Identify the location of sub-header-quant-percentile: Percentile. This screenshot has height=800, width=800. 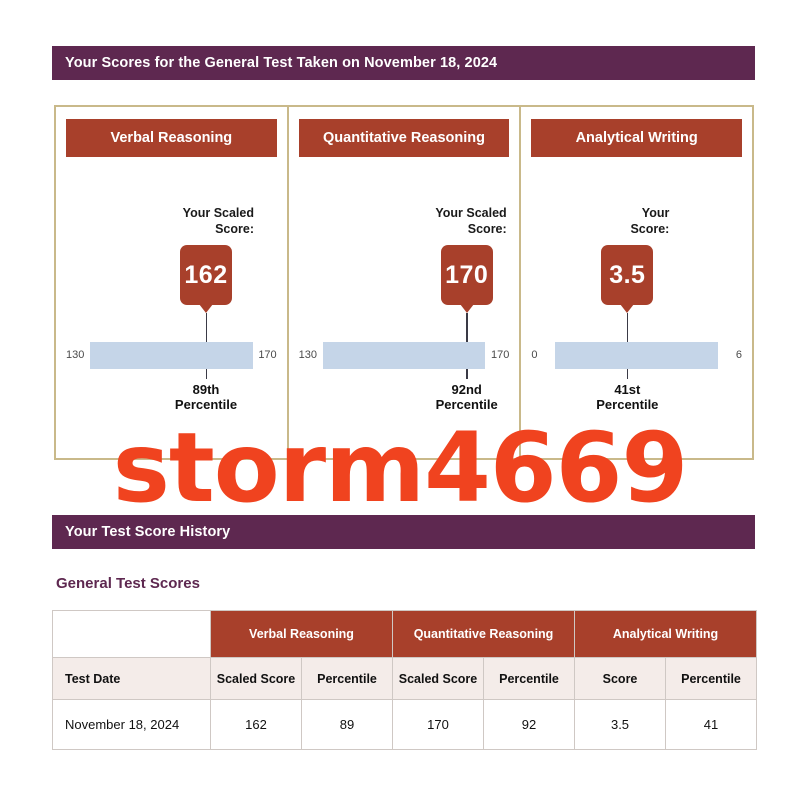
(529, 678).